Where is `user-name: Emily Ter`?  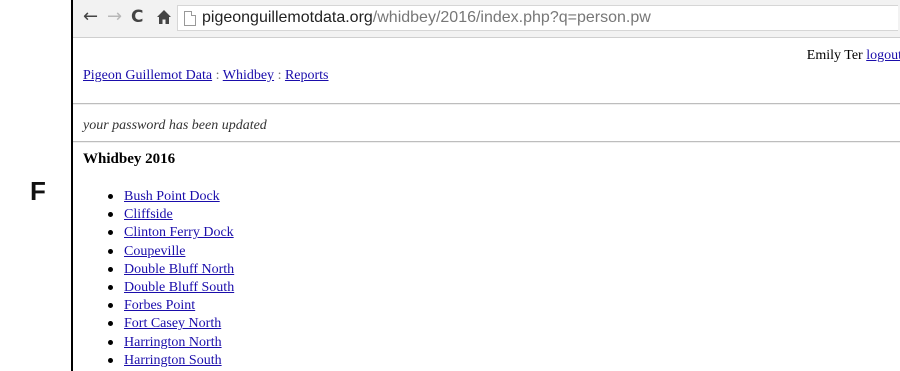
user-name: Emily Ter is located at coordinates (834, 55).